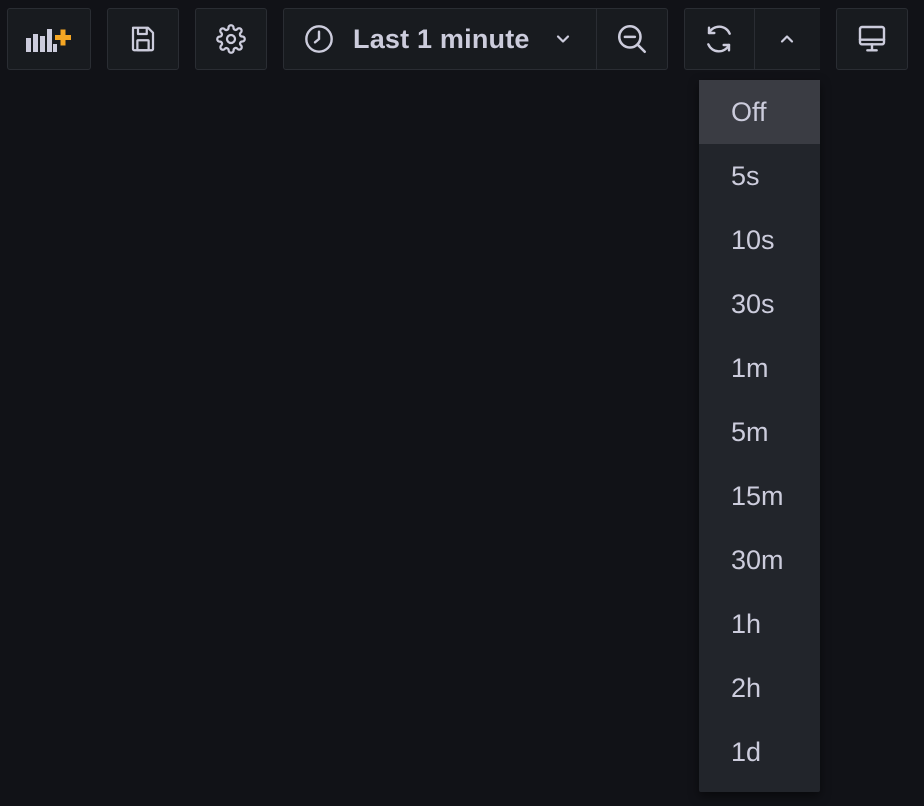  What do you see at coordinates (759, 304) in the screenshot?
I see `interval-option-30s: 30s` at bounding box center [759, 304].